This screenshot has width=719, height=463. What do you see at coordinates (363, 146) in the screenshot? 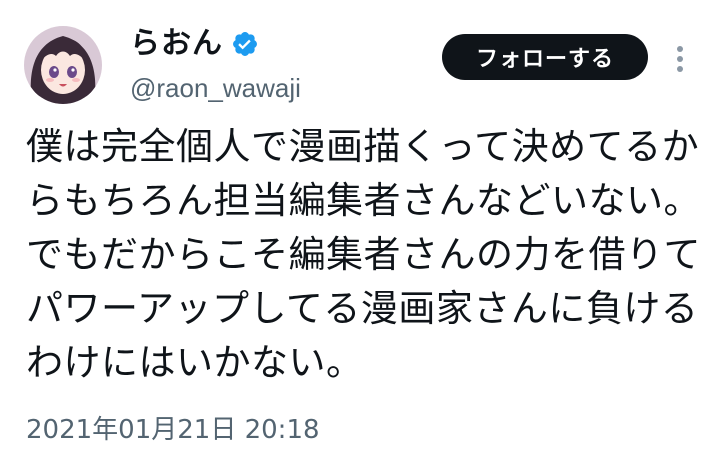
I see `tweet-text-line: 僕は完全個人で漫画描くって決めてるか` at bounding box center [363, 146].